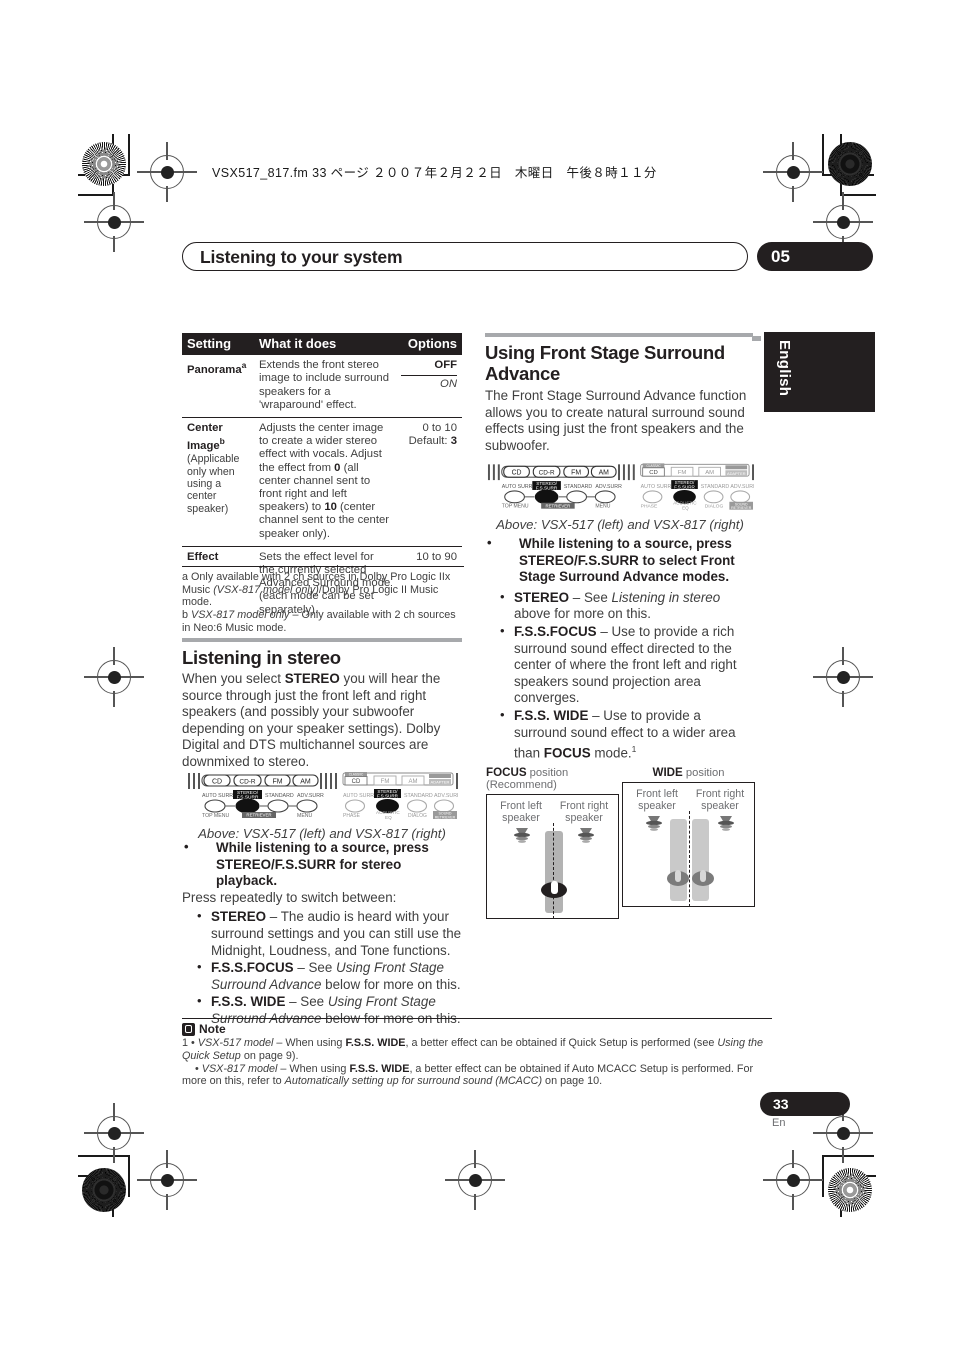 The image size is (954, 1351). Describe the element at coordinates (657, 800) in the screenshot. I see `wide-front-left-label: Front left speaker` at that location.